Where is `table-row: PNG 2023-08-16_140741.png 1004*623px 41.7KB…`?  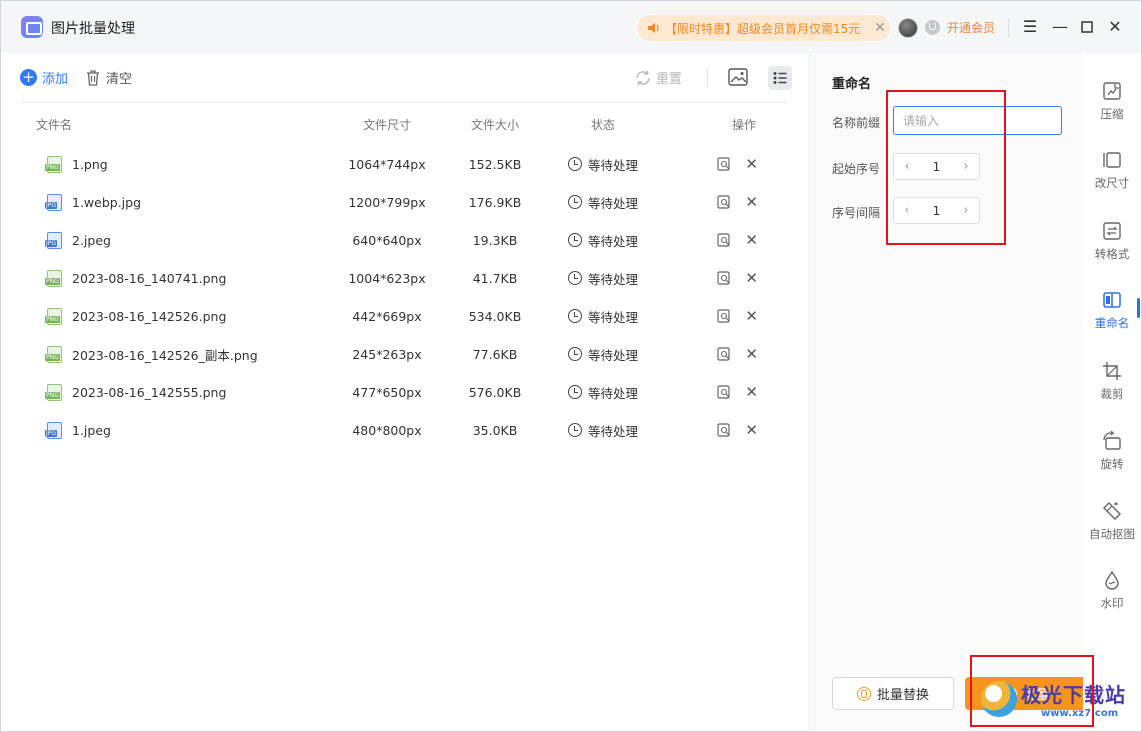 table-row: PNG 2023-08-16_140741.png 1004*623px 41.7KB… is located at coordinates (404, 278).